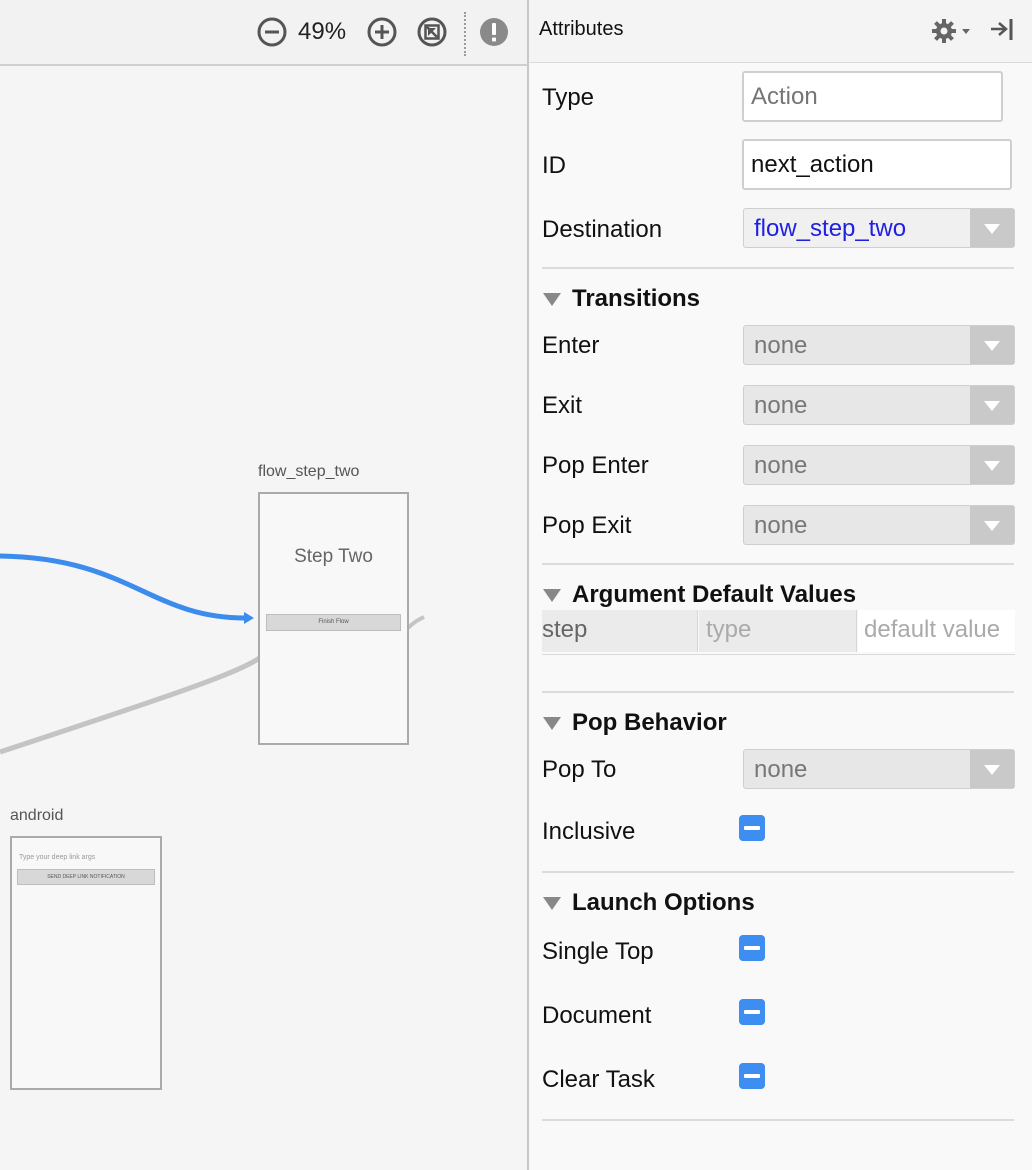 The height and width of the screenshot is (1170, 1032). I want to click on selected-action-arrow, so click(123, 587).